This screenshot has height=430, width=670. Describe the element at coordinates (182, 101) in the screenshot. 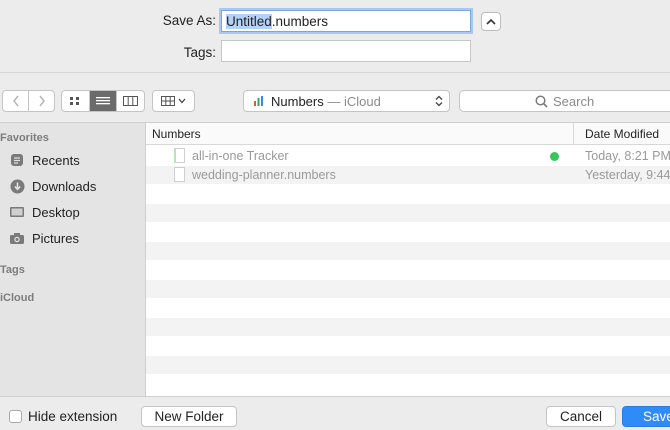

I see `chevron-down-icon` at that location.